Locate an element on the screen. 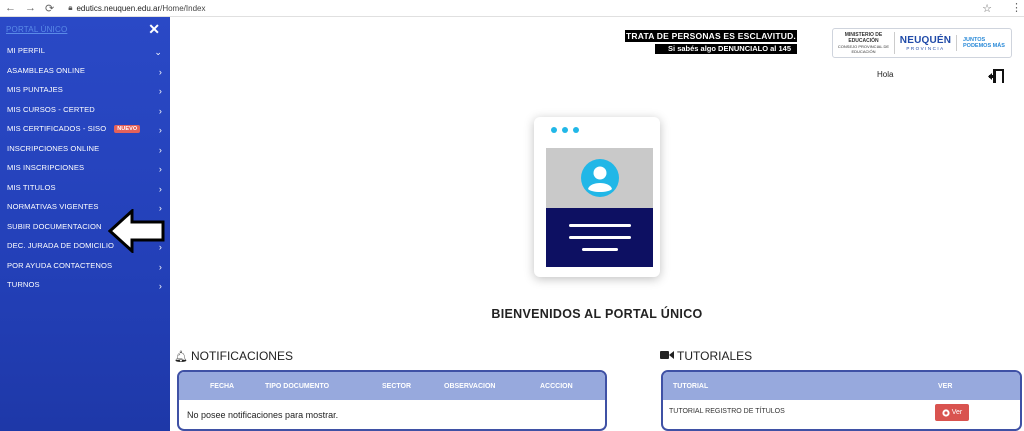 The height and width of the screenshot is (431, 1024). sidebar-item-label: MIS CURSOS - CERTED is located at coordinates (51, 109).